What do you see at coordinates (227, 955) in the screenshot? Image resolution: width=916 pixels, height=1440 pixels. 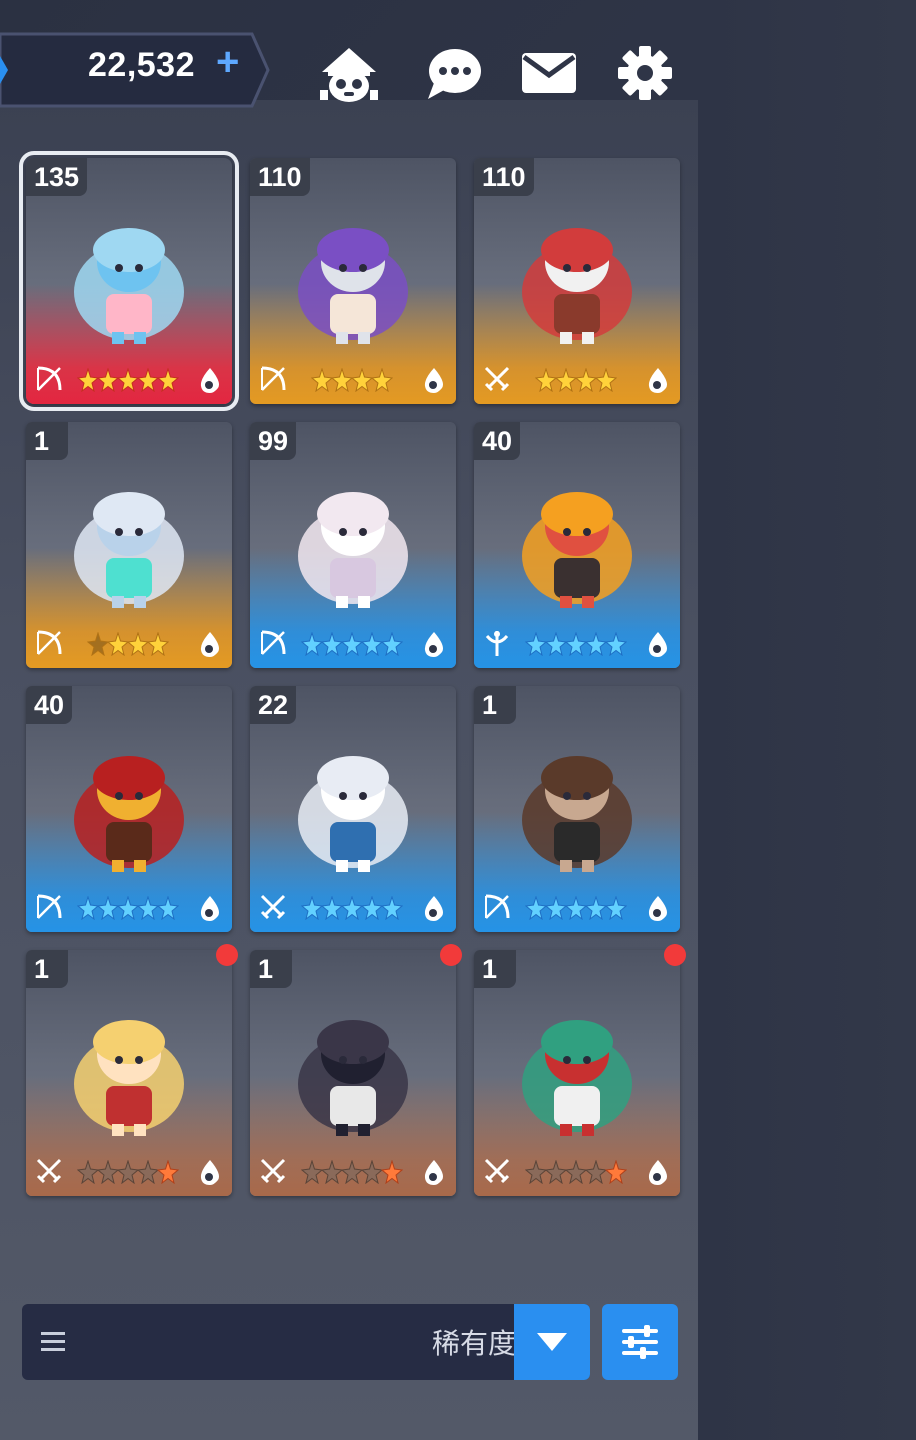 I see `new-badge-dot` at bounding box center [227, 955].